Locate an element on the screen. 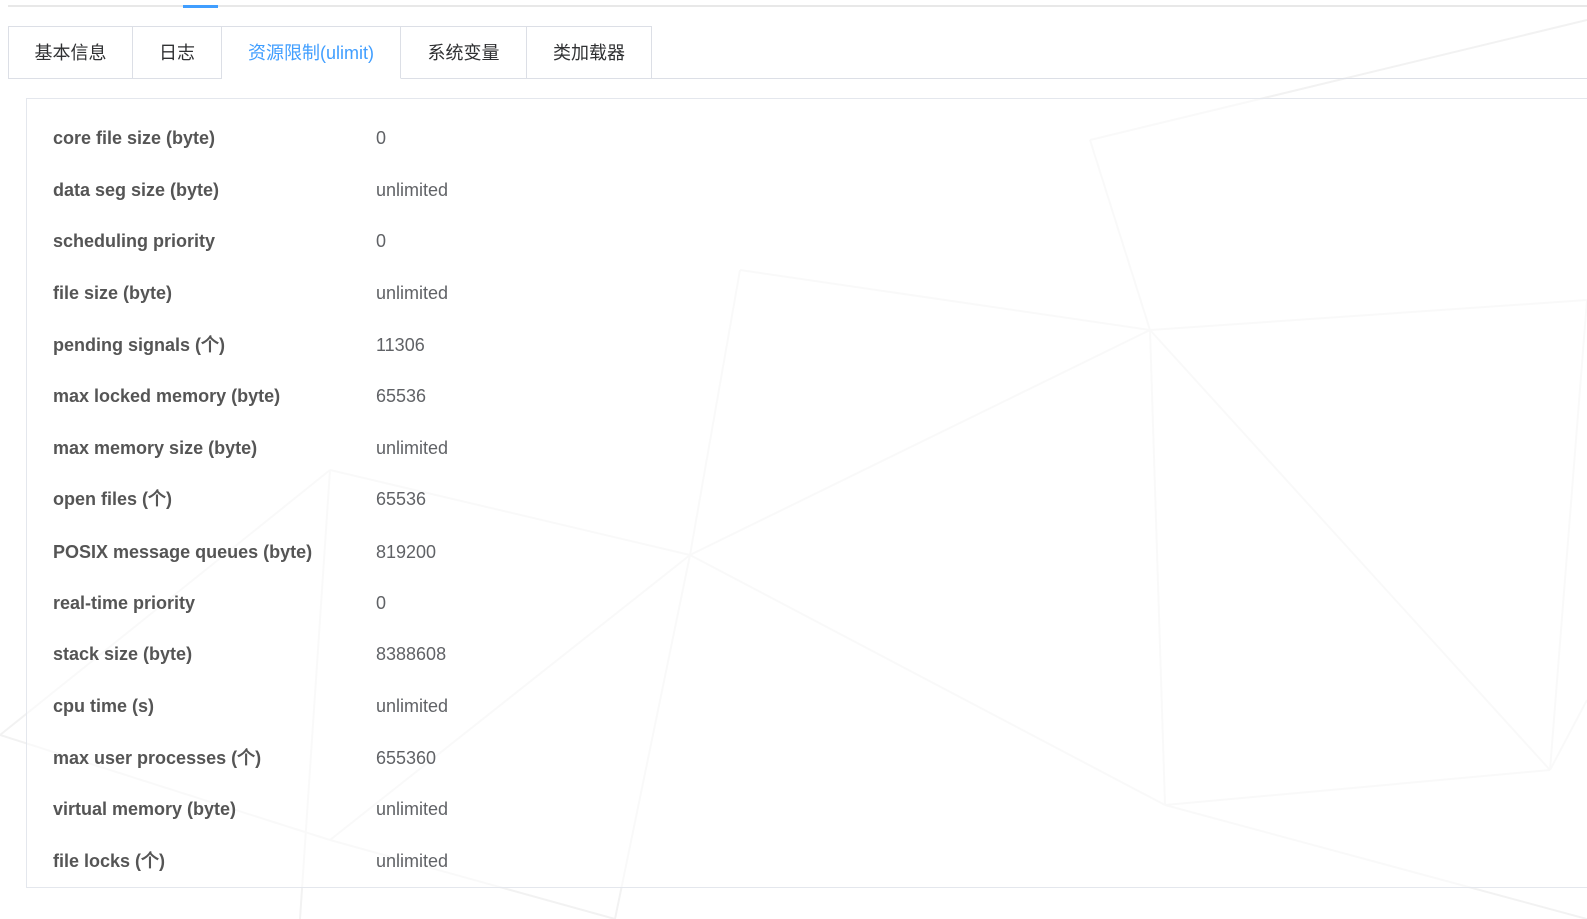  ulimit-label: real-time priority is located at coordinates (124, 603).